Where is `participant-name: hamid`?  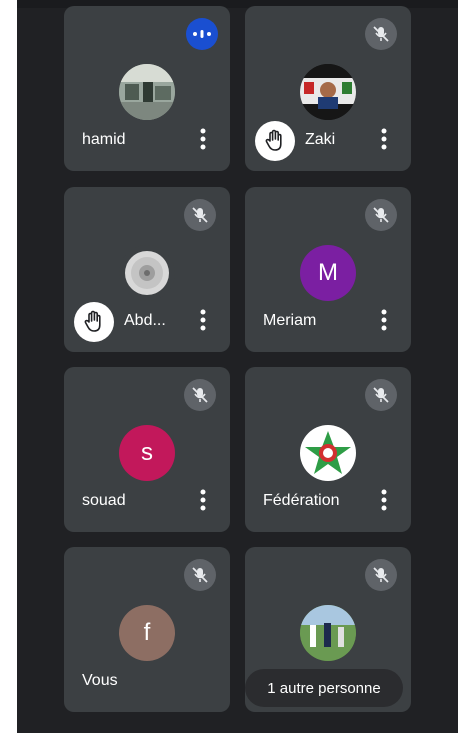 participant-name: hamid is located at coordinates (104, 139).